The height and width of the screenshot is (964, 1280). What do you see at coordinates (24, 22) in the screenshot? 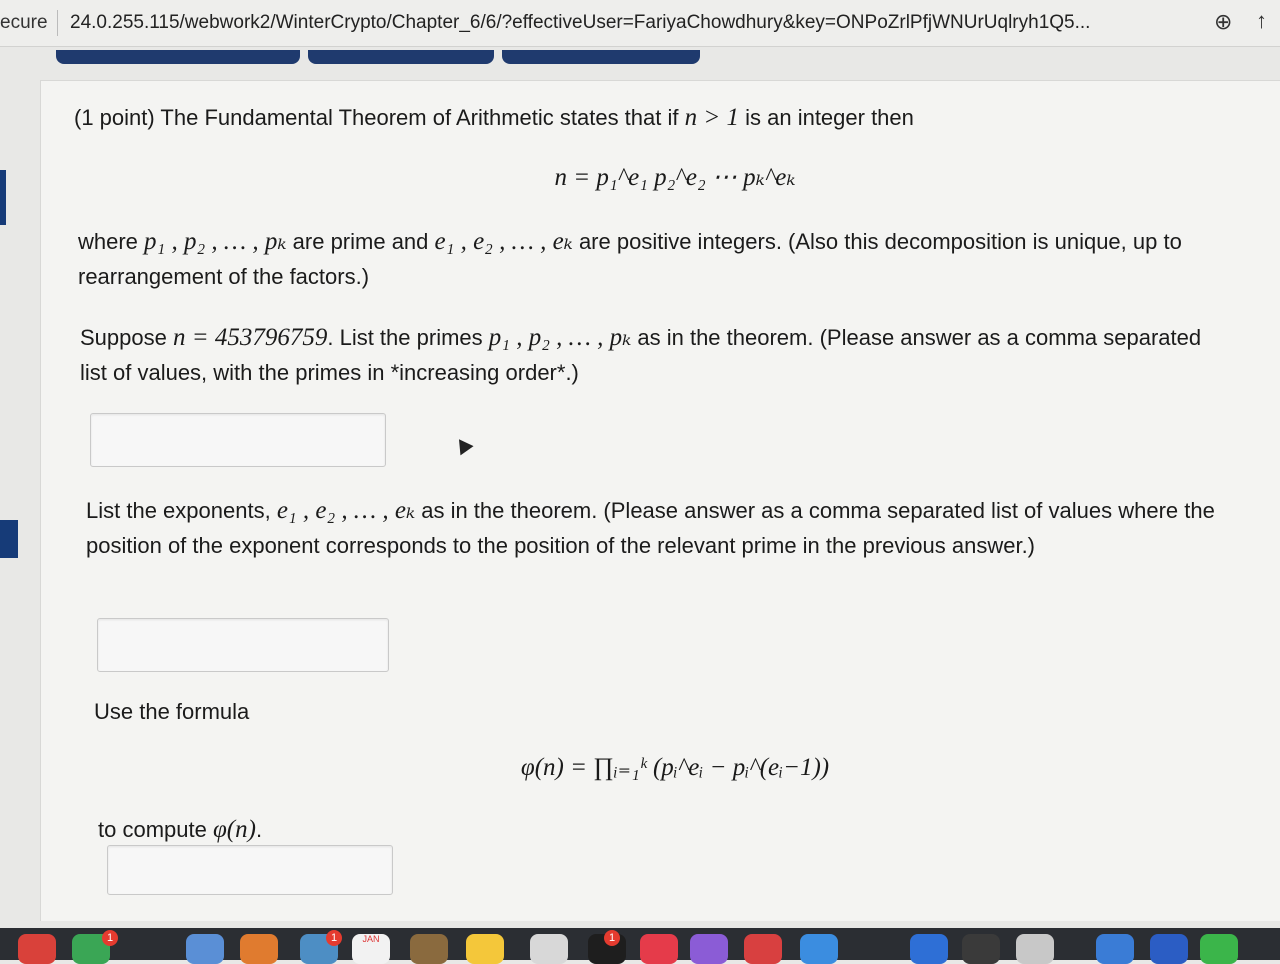
I see `secure-label: ecure` at bounding box center [24, 22].